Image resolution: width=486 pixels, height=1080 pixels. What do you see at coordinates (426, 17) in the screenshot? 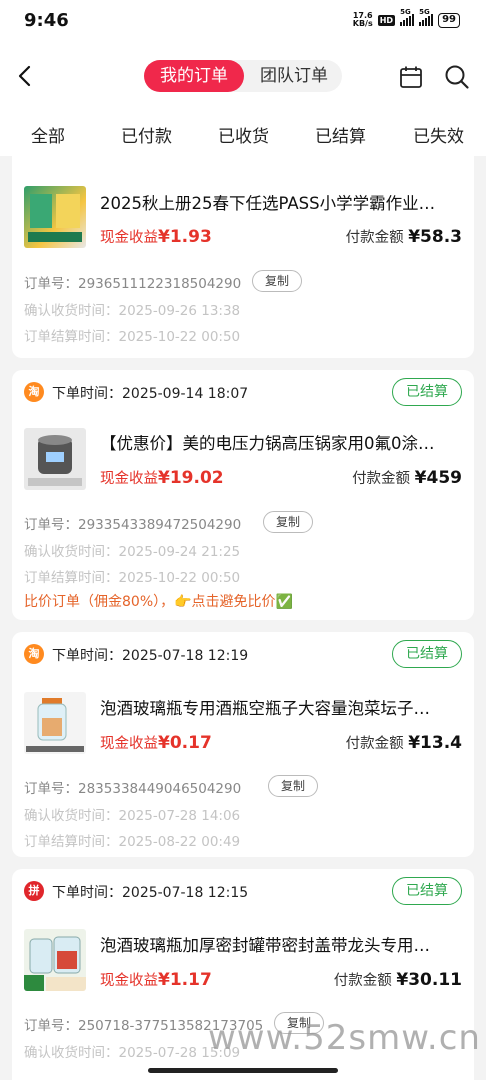
I see `signal-icon-2: 5G` at bounding box center [426, 17].